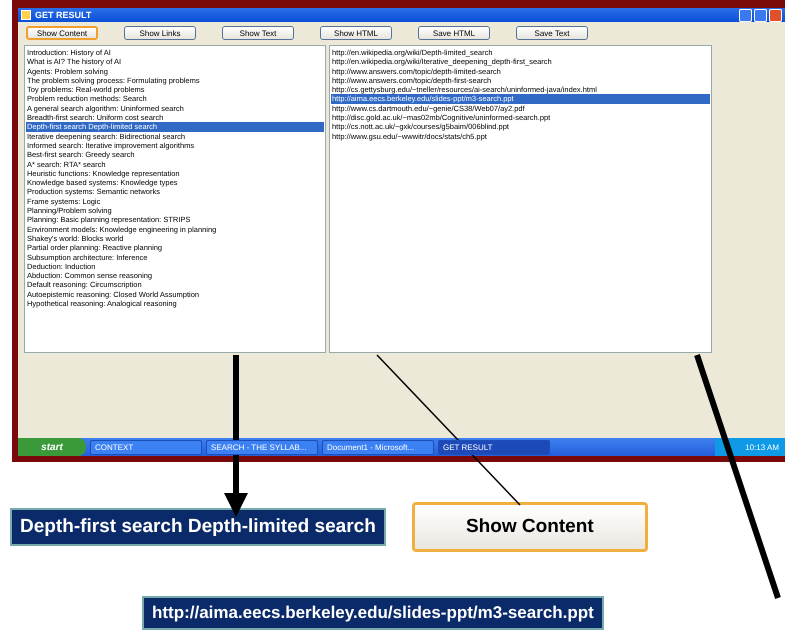  I want to click on start-button: start, so click(52, 447).